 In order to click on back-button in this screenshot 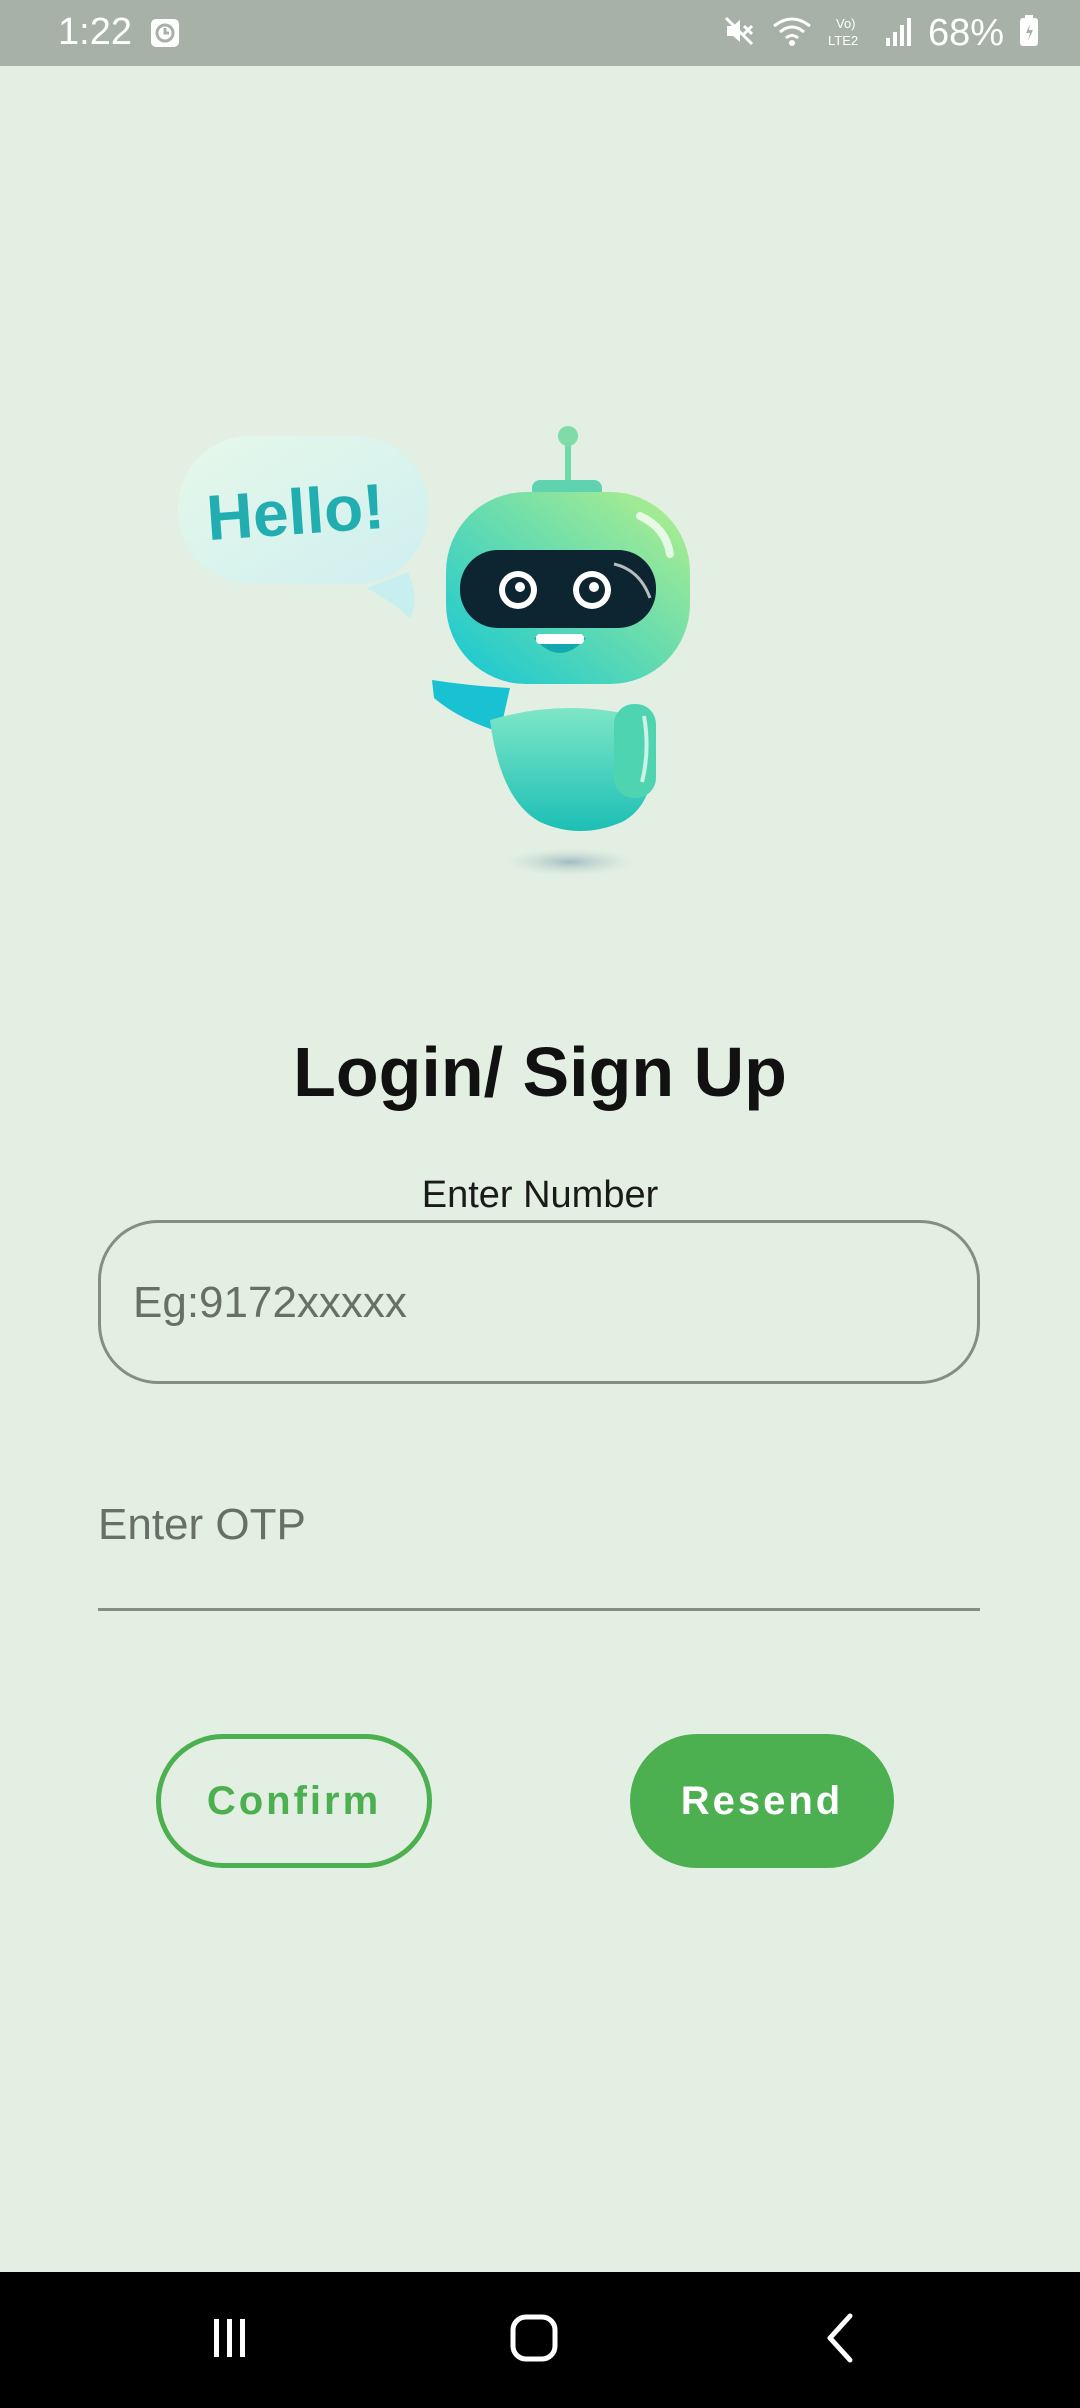, I will do `click(840, 2340)`.